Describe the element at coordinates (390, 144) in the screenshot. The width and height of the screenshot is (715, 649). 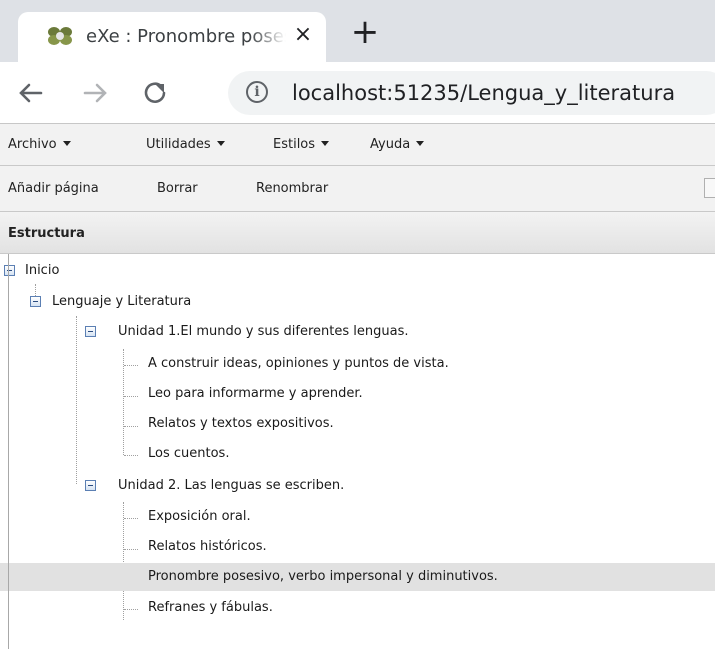
I see `menu-ayuda-label: Ayuda` at that location.